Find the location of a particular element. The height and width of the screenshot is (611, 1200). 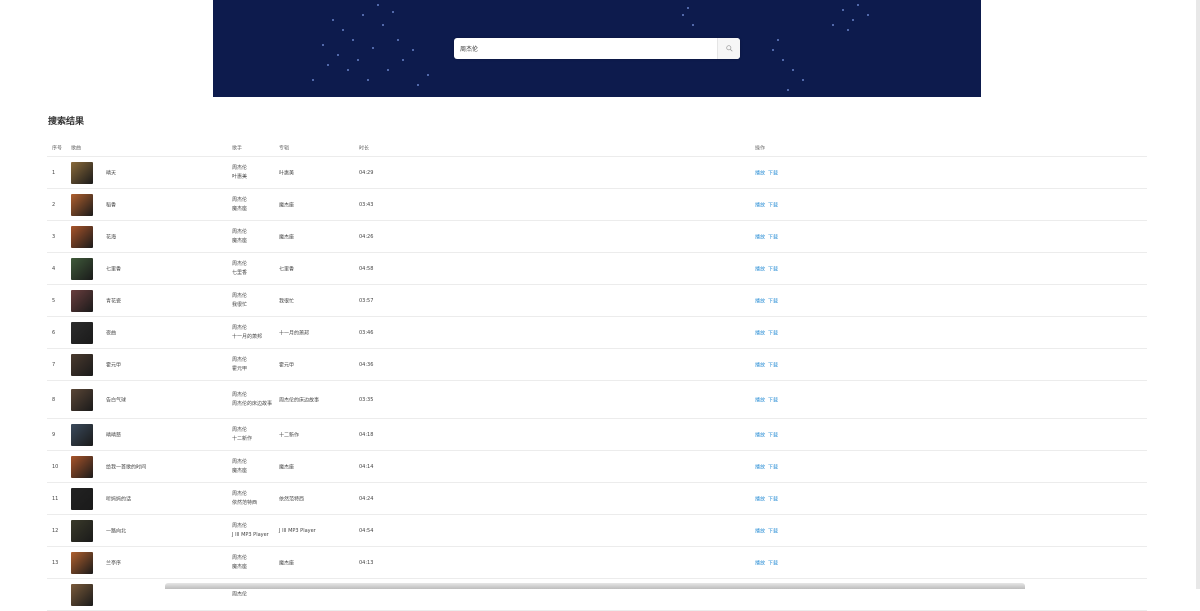

album-name: J III MP3 Player is located at coordinates (297, 531).